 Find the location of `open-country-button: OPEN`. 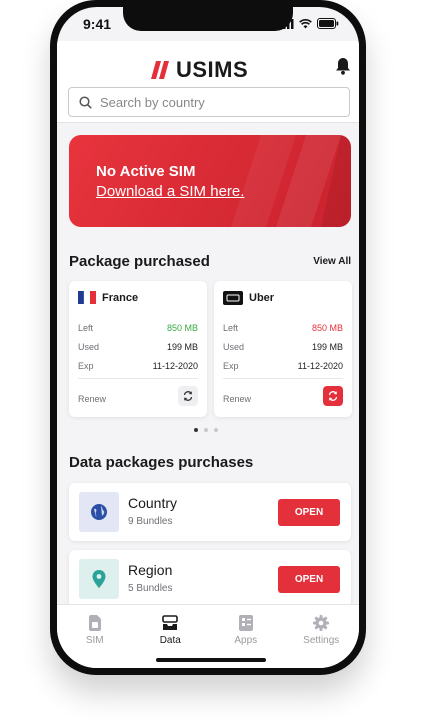

open-country-button: OPEN is located at coordinates (309, 512).